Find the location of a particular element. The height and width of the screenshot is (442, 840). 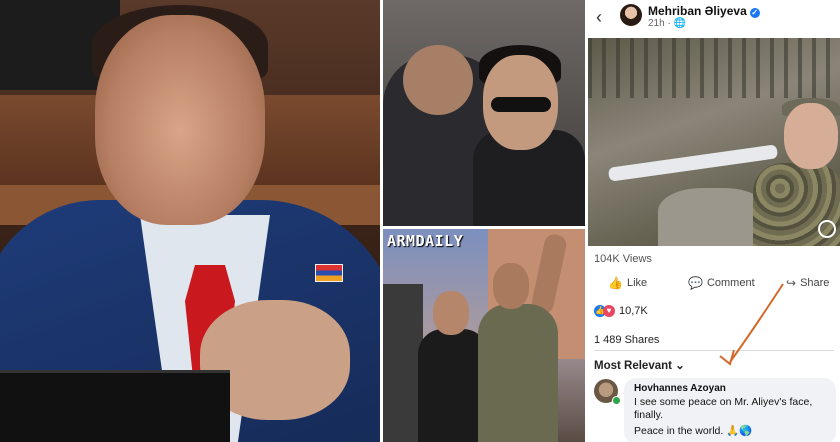

watermark: ARMDAILY is located at coordinates (425, 241).